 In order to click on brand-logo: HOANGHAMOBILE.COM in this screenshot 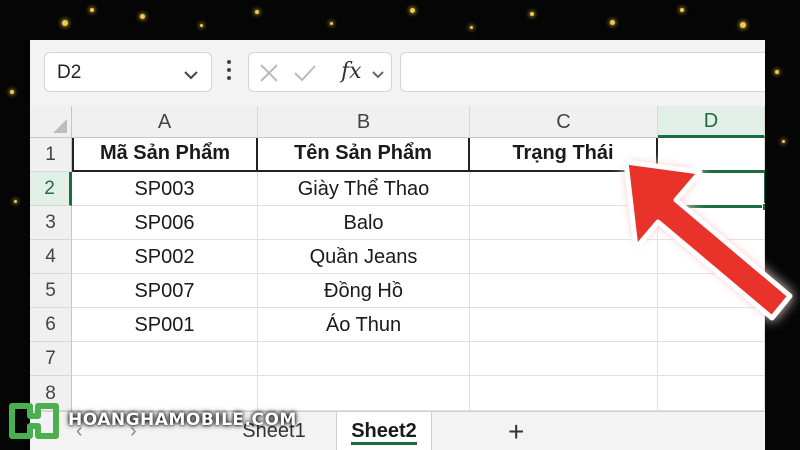, I will do `click(152, 421)`.